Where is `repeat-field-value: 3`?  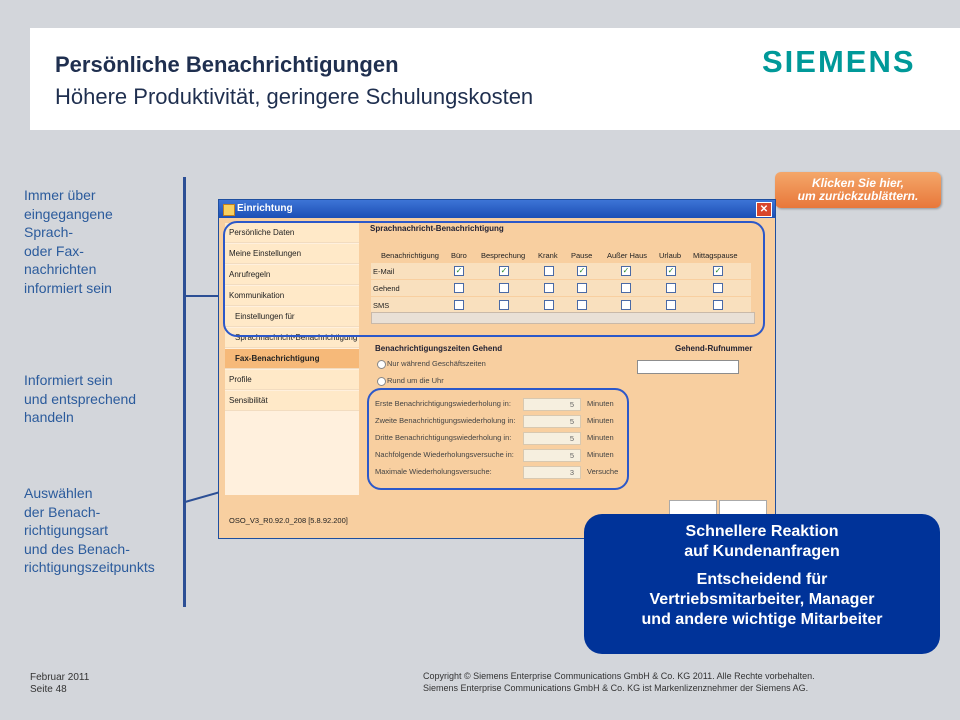
repeat-field-value: 3 is located at coordinates (571, 472).